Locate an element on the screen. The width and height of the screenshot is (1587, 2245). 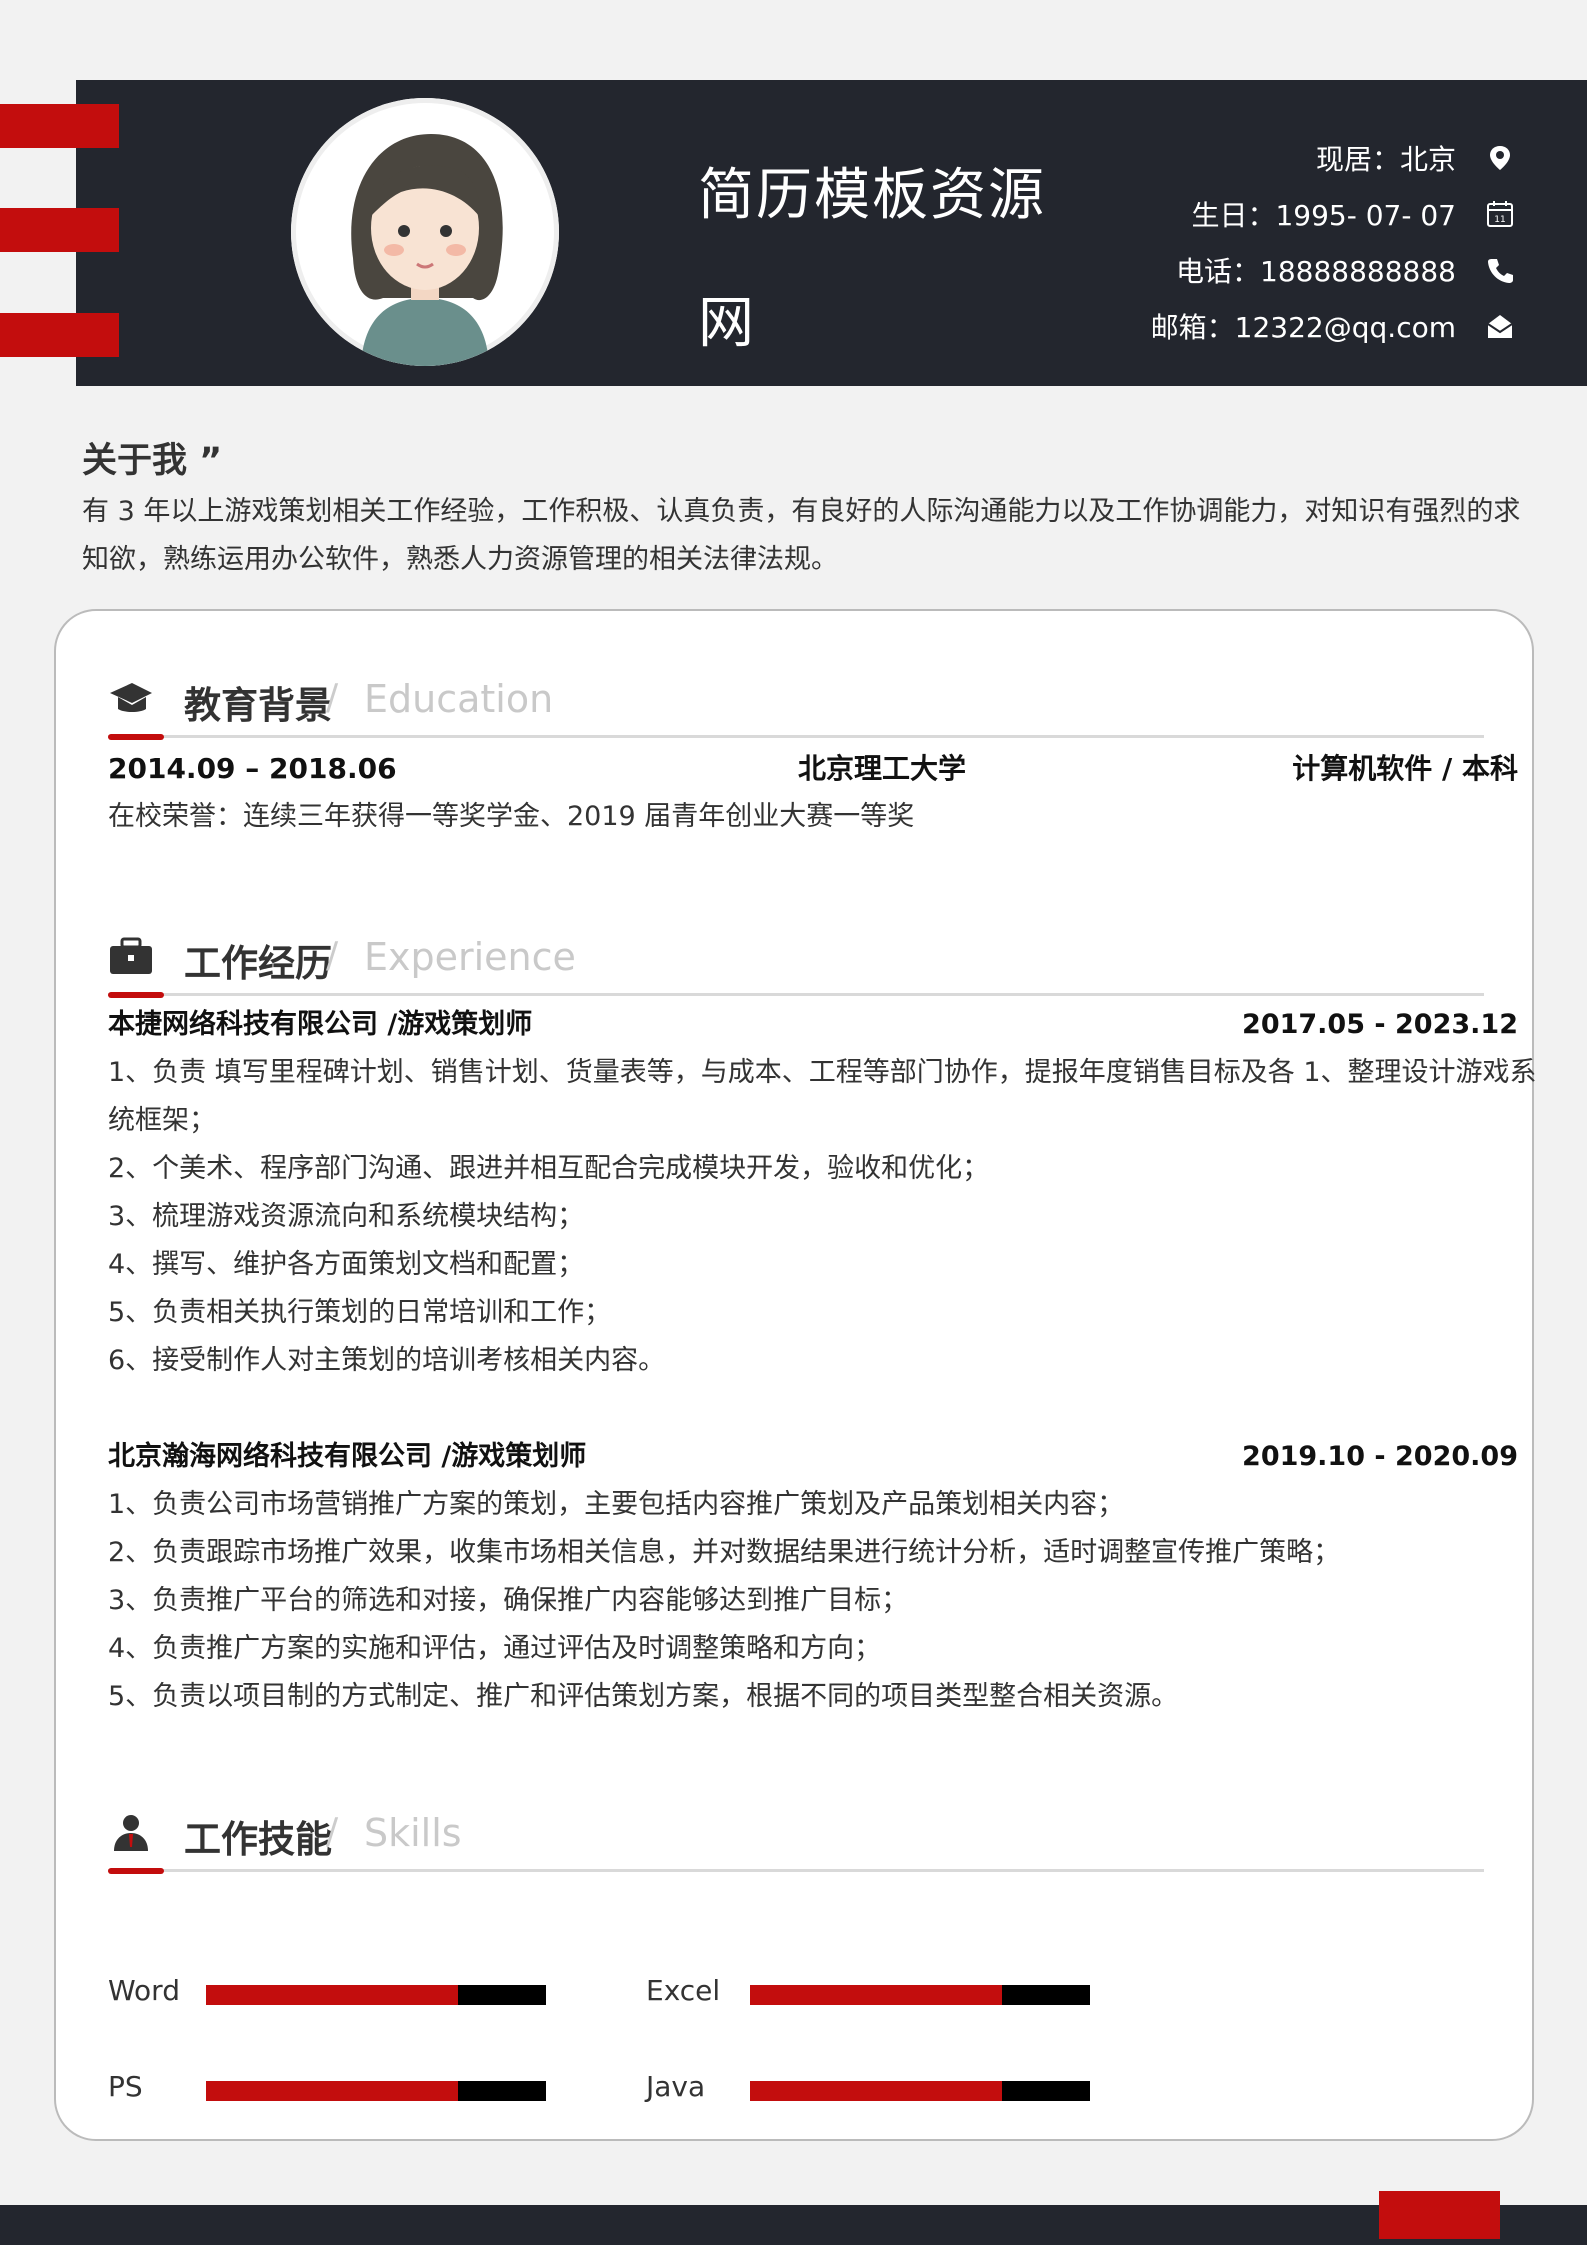
contact-email: 邮箱：12322@qq.com is located at coordinates (1164, 326).